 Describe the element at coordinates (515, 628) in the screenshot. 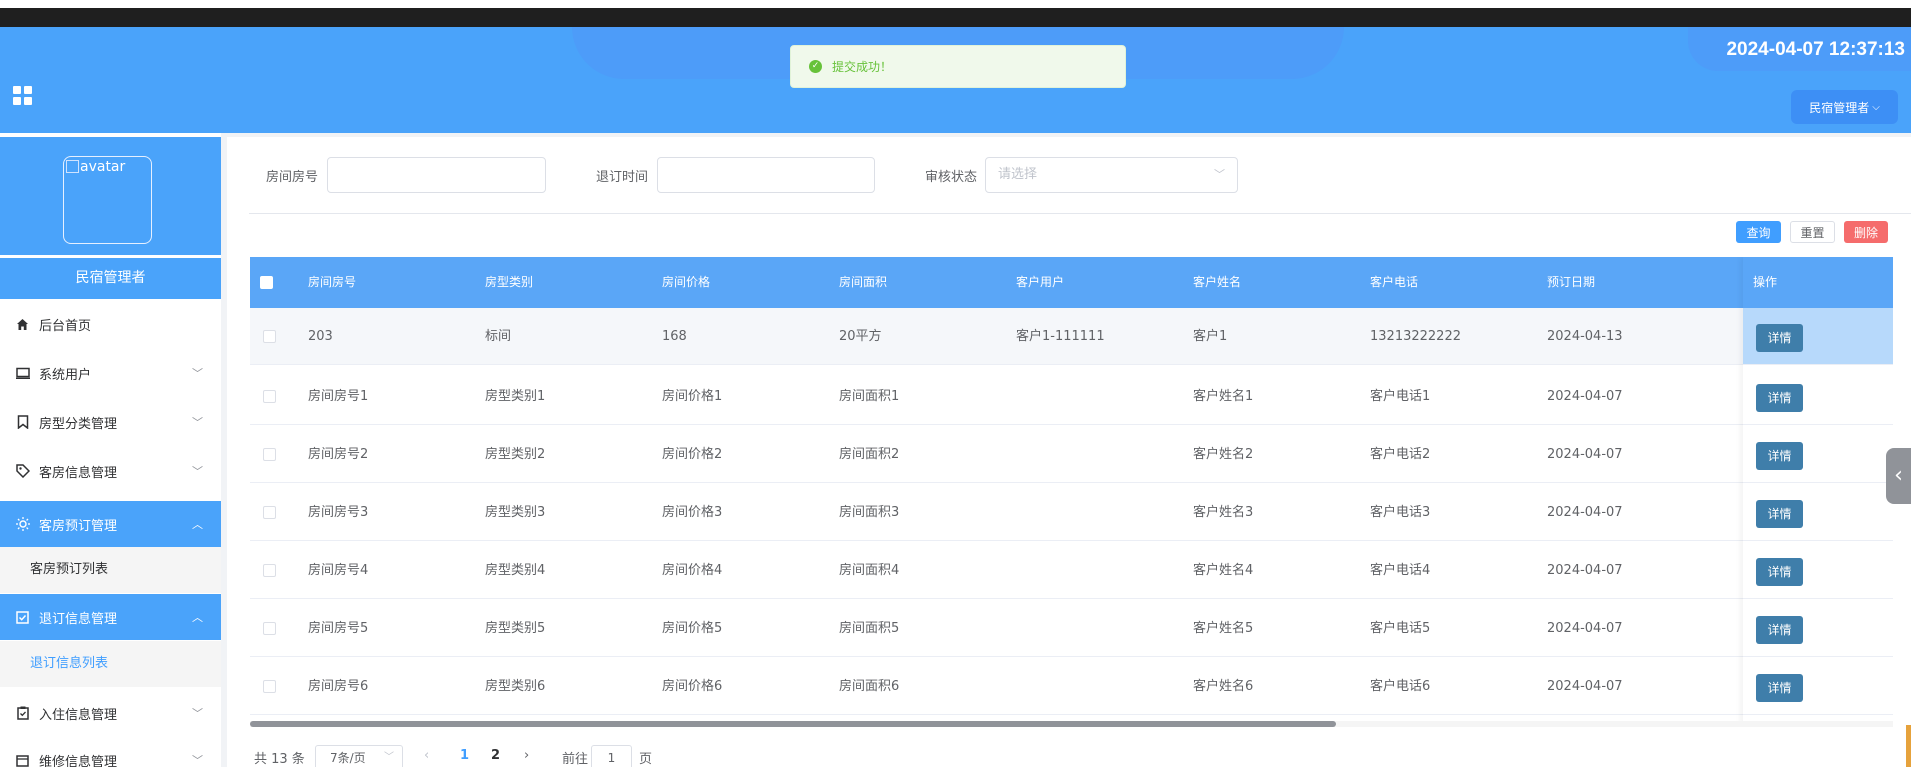

I see `table-cell: 房型类别5` at that location.